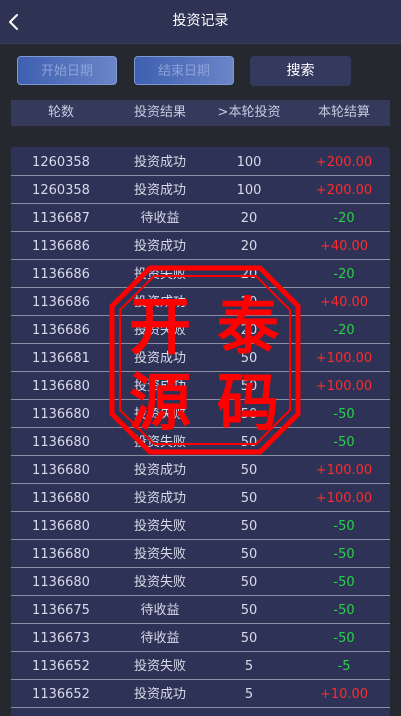  I want to click on settlement-cell: -5, so click(344, 666).